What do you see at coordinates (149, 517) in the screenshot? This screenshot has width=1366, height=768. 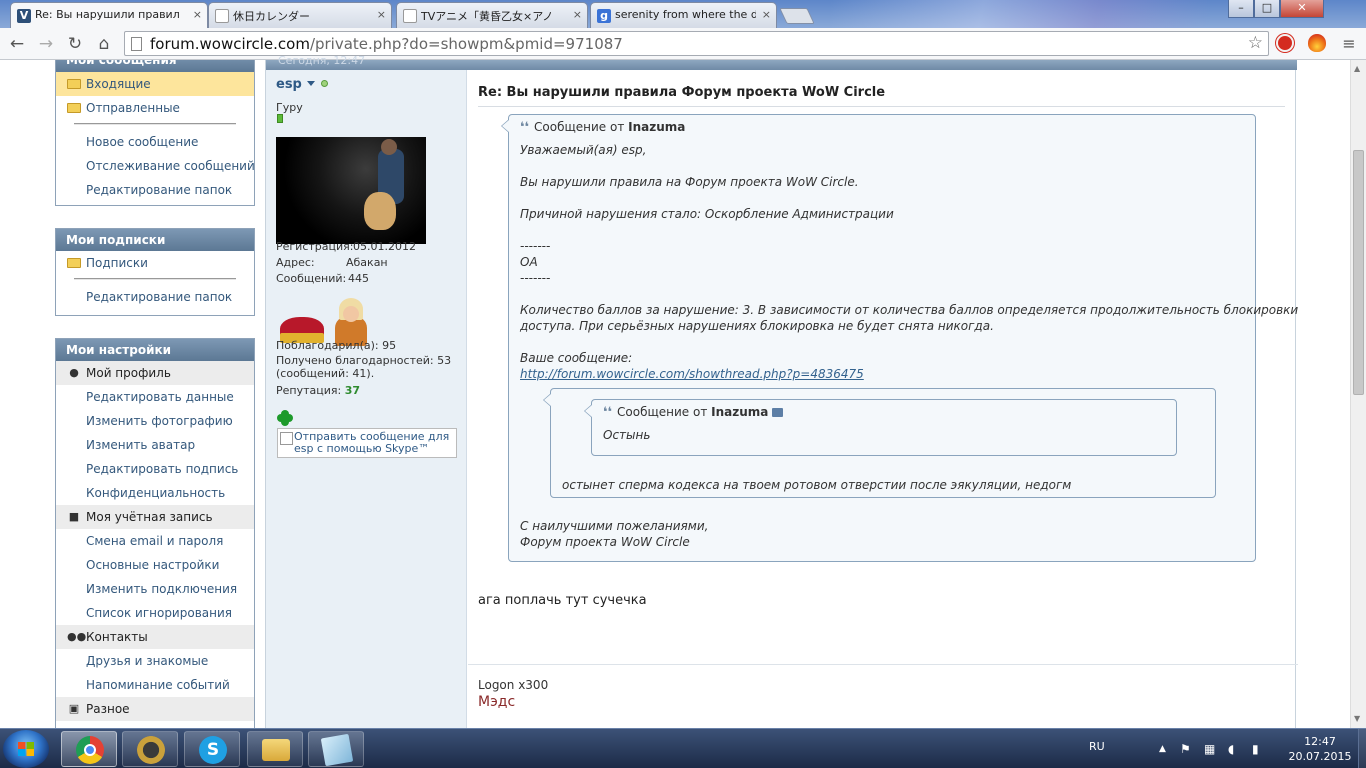 I see `group-label: Моя учётная запись` at bounding box center [149, 517].